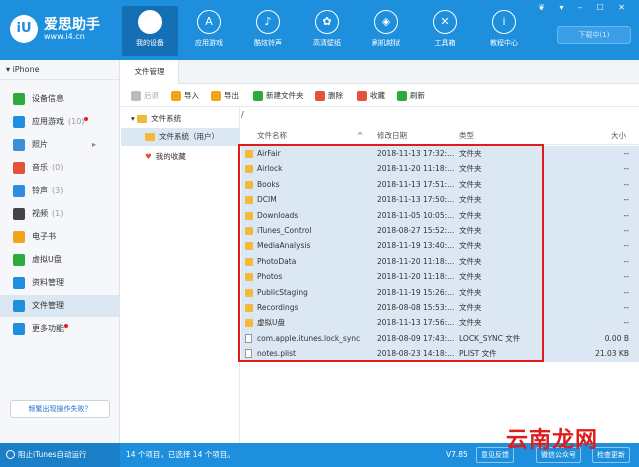  What do you see at coordinates (40, 190) in the screenshot?
I see `sidebar-item-label: 铃声` at bounding box center [40, 190].